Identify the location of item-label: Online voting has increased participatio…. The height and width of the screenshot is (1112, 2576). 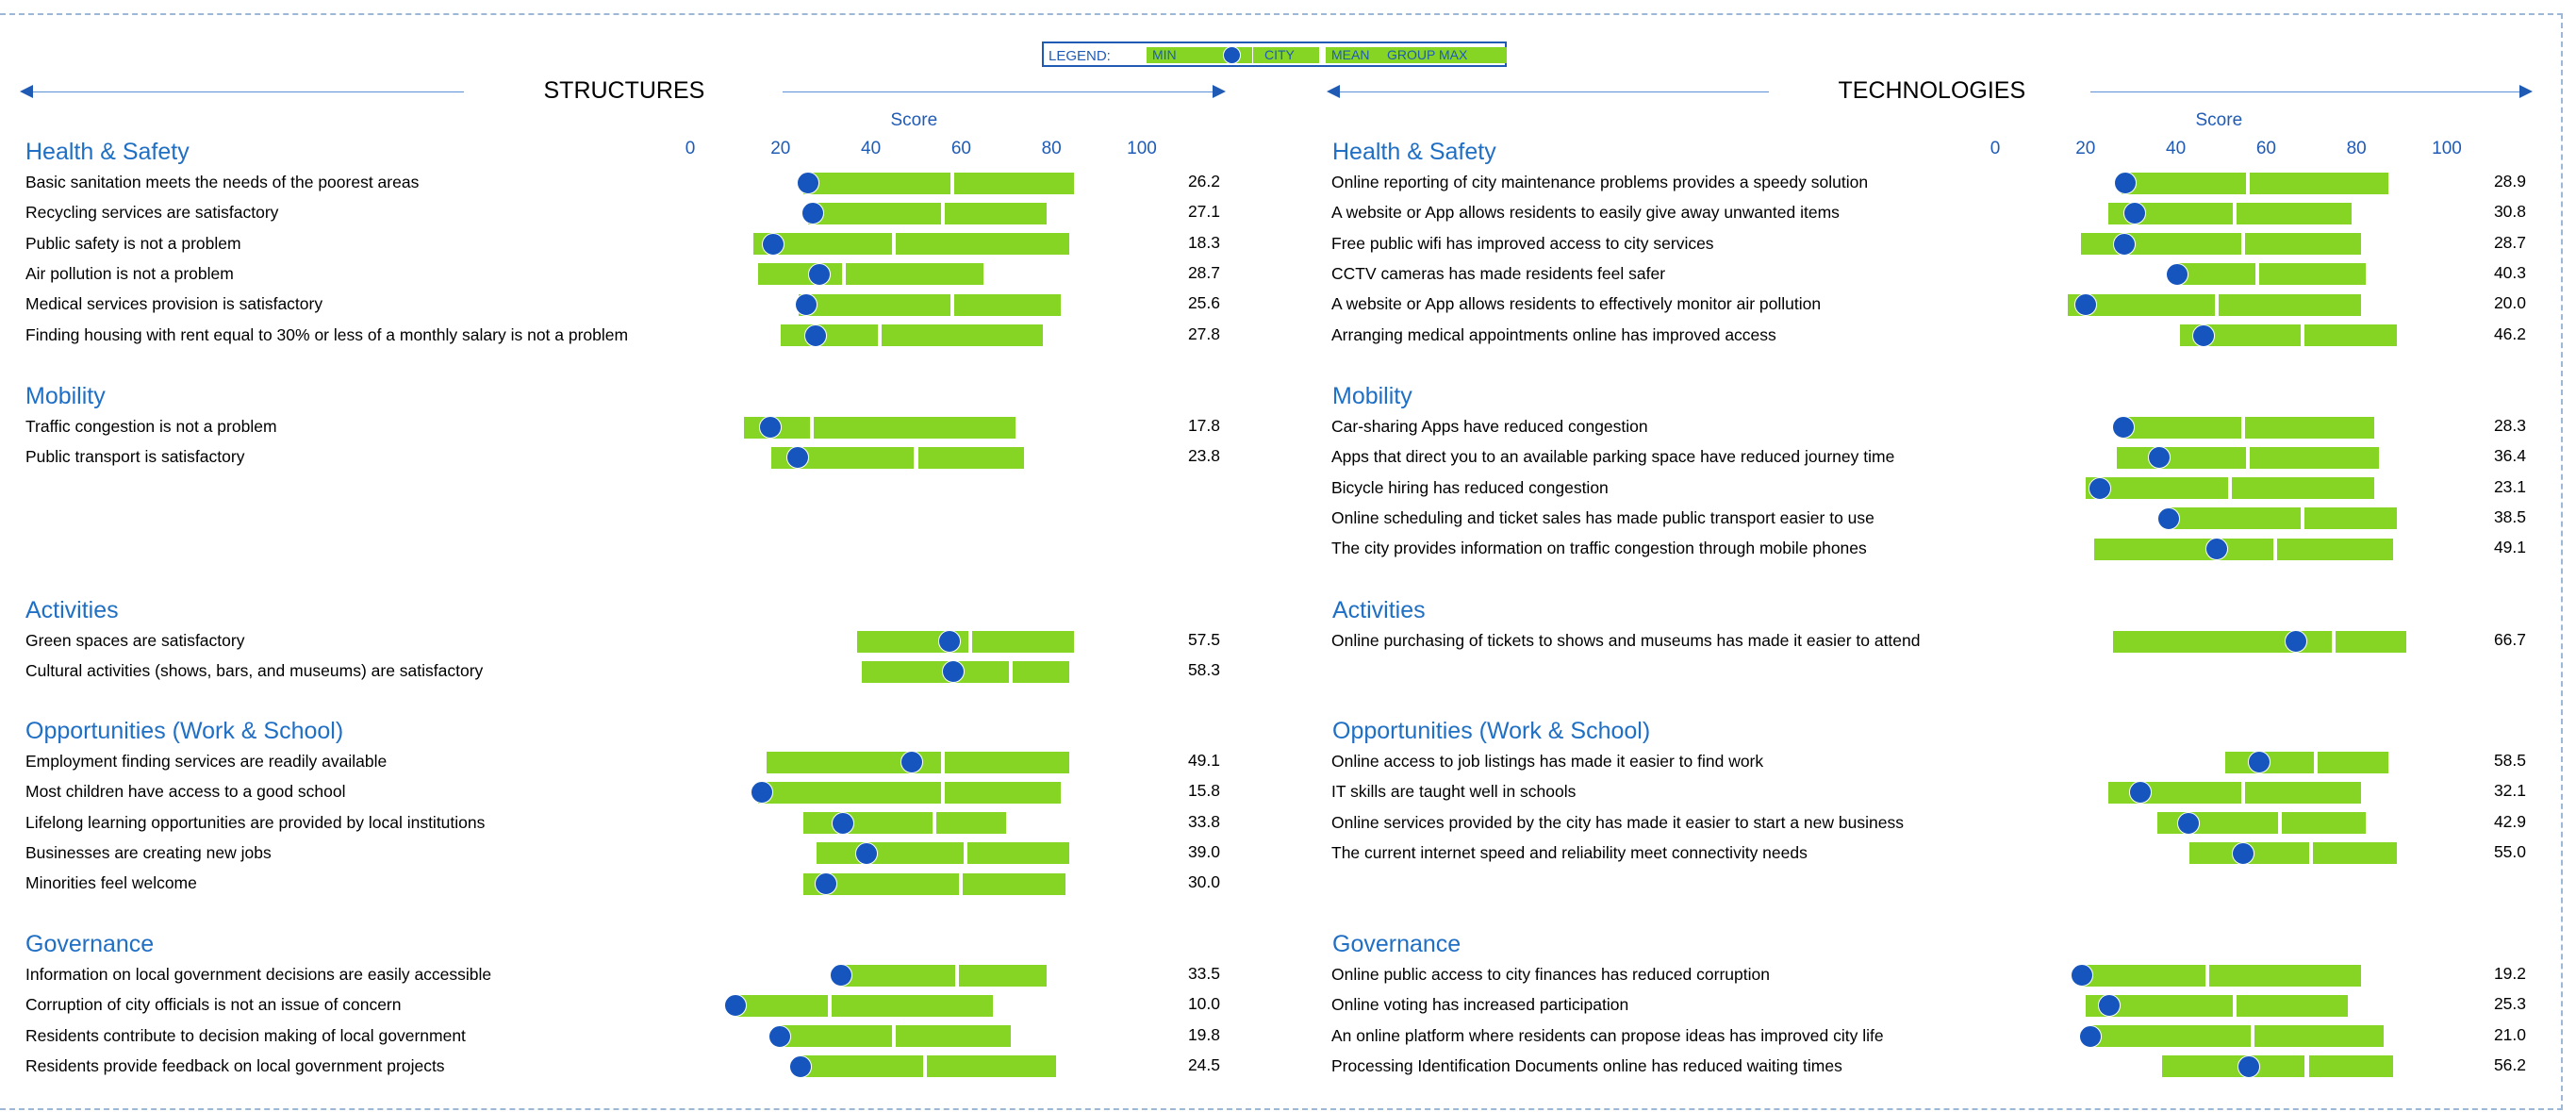
(1480, 1005).